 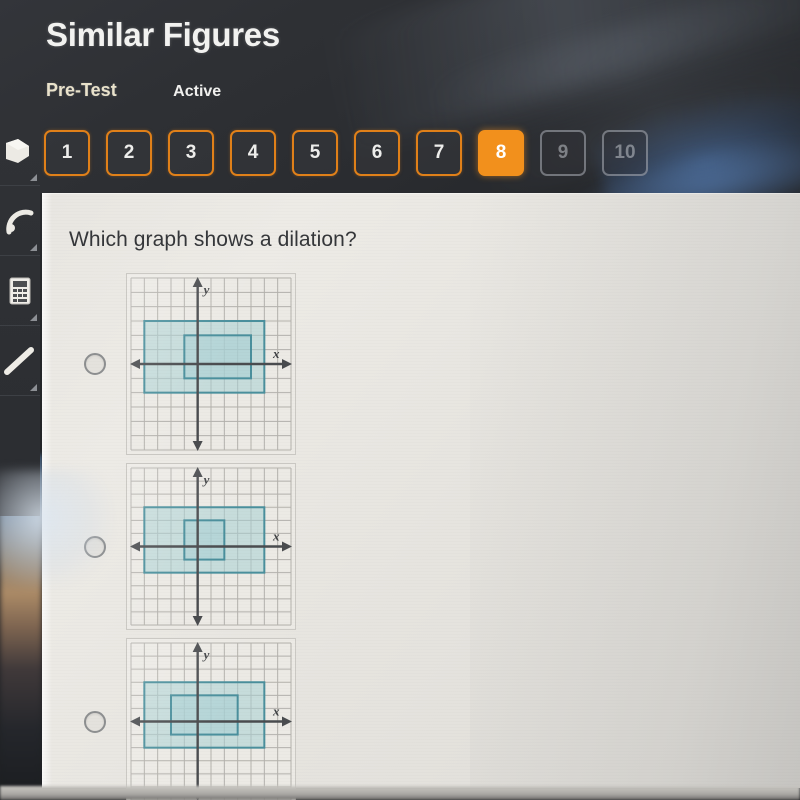 I want to click on radio-button-c, so click(x=95, y=721).